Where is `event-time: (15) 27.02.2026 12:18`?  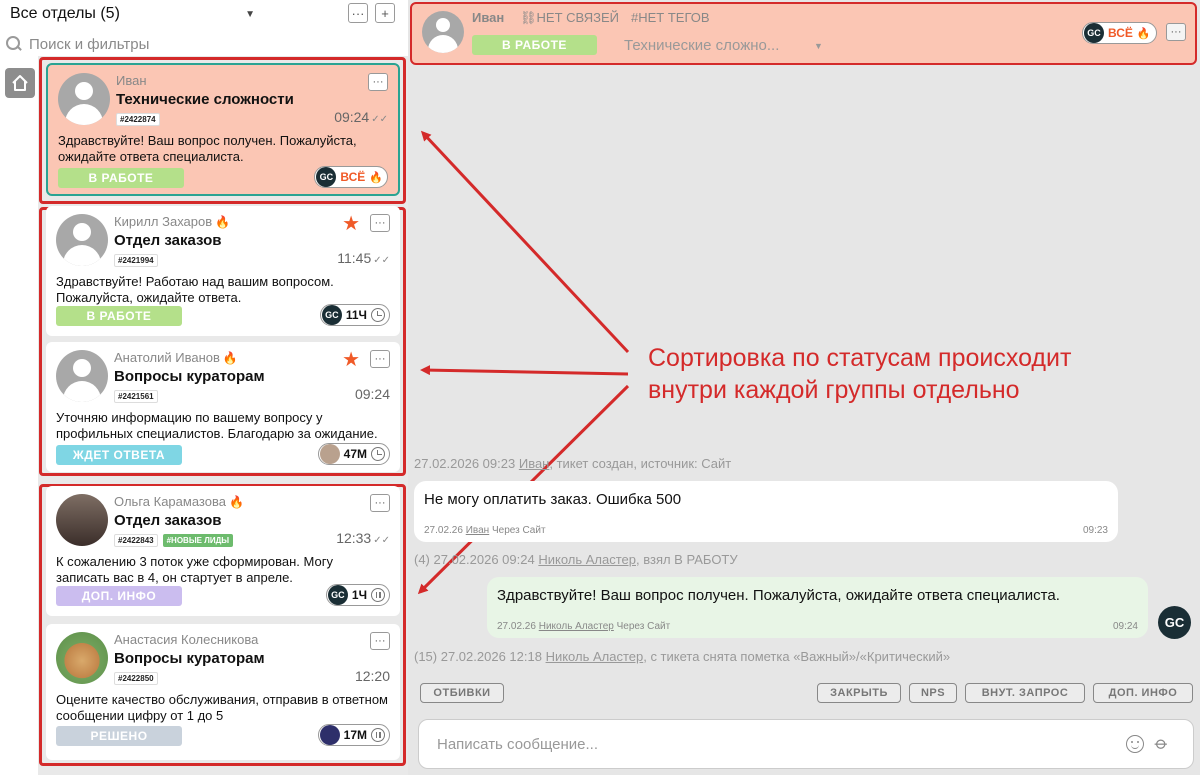
event-time: (15) 27.02.2026 12:18 is located at coordinates (478, 656).